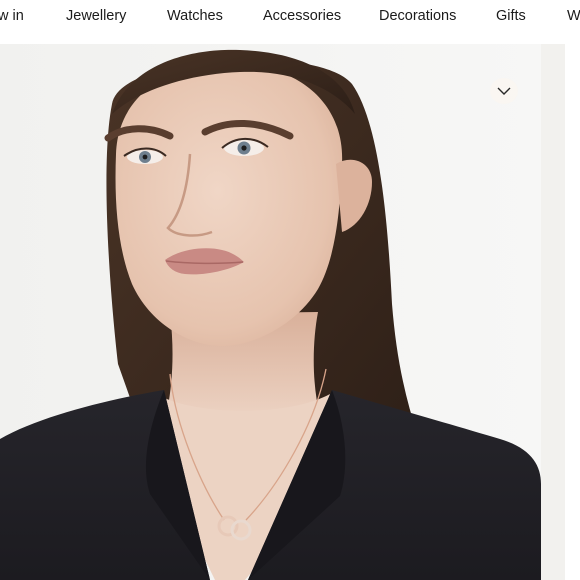 The height and width of the screenshot is (580, 580). What do you see at coordinates (302, 16) in the screenshot?
I see `nav-item-accessories: Accessories` at bounding box center [302, 16].